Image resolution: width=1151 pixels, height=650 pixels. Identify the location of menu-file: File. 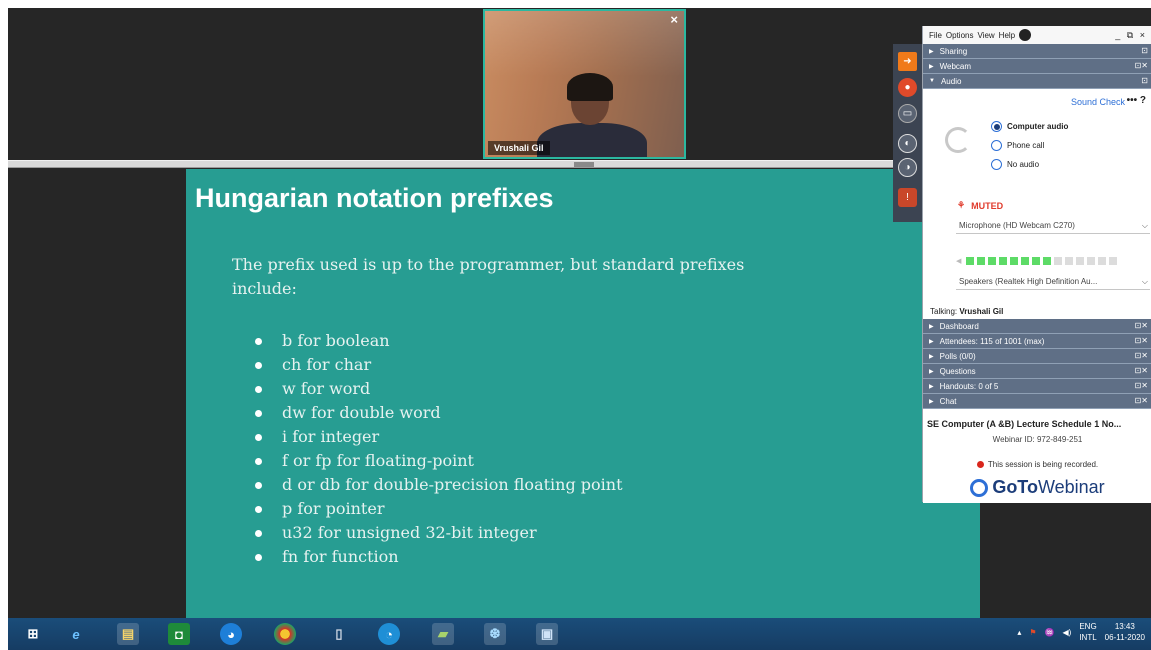
(935, 35).